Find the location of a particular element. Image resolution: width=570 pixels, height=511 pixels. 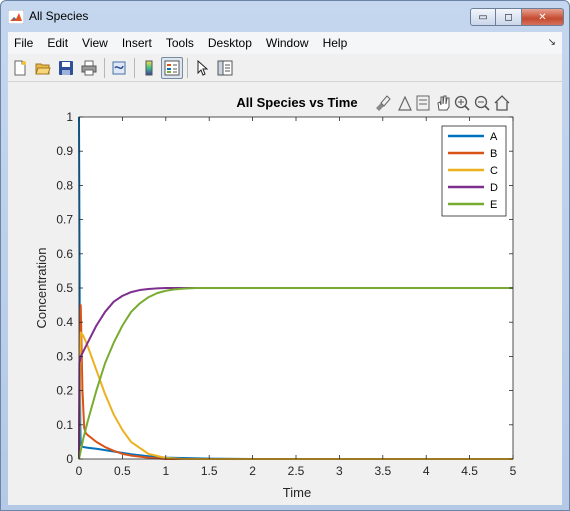

link-plot-icon is located at coordinates (119, 67).